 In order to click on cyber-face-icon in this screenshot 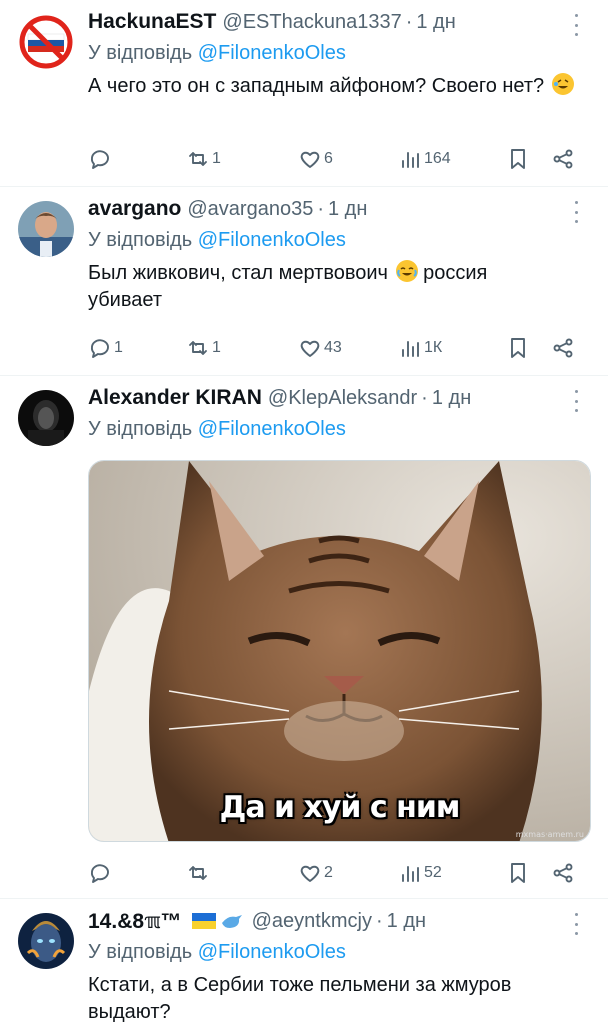, I will do `click(46, 941)`.